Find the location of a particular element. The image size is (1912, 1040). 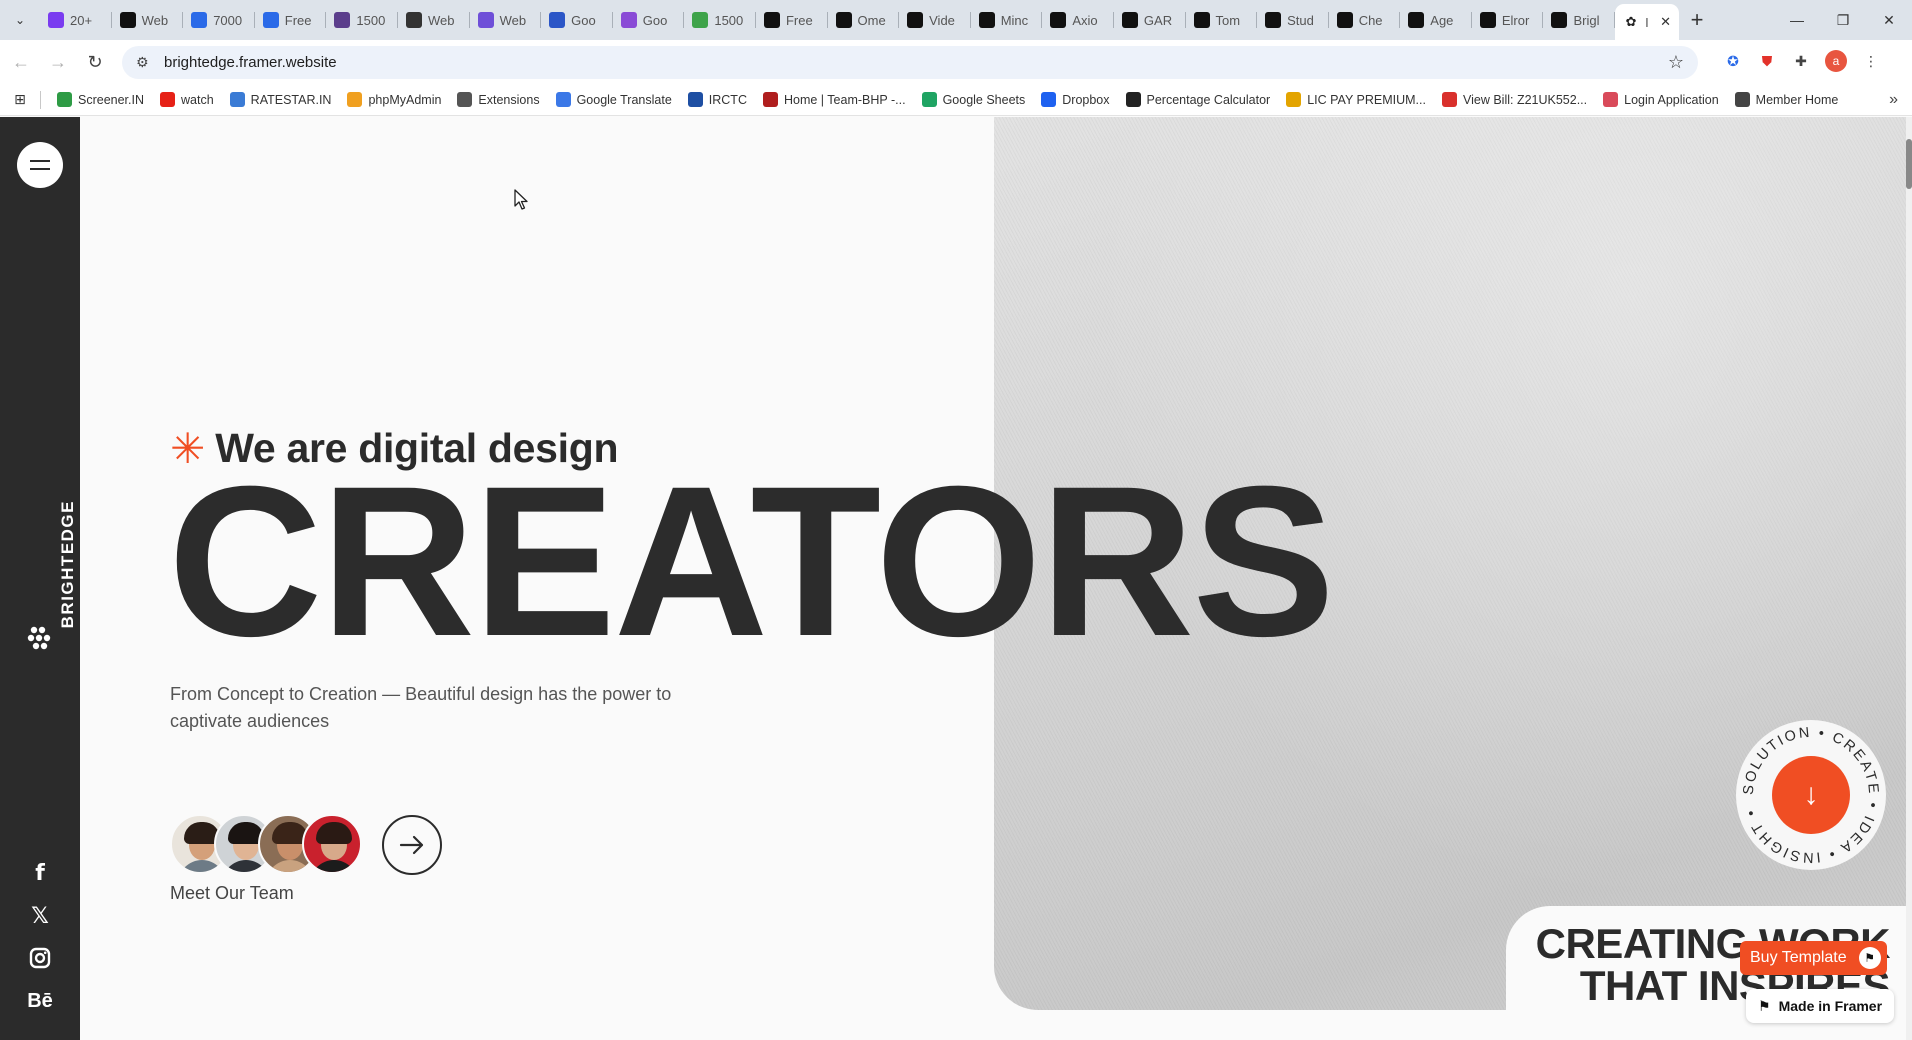

profile-avatar: a is located at coordinates (1836, 61).